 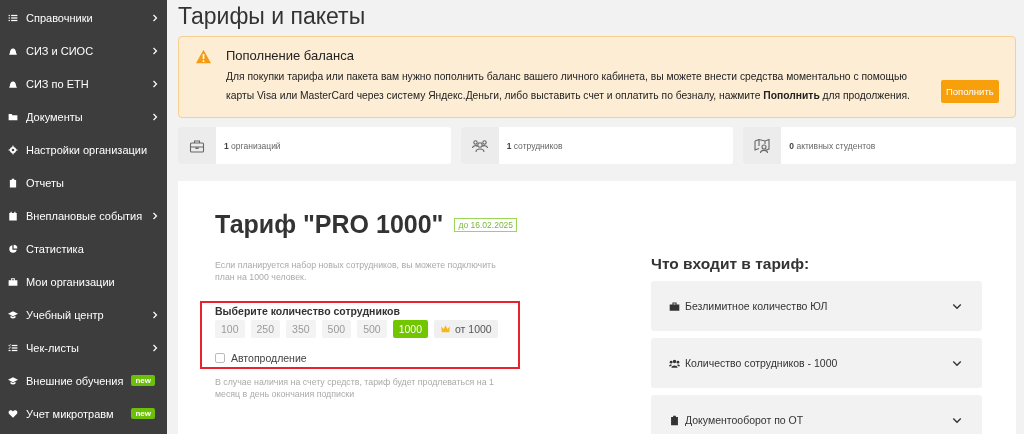 I want to click on sidebar-item: Отчеты, so click(x=83, y=182).